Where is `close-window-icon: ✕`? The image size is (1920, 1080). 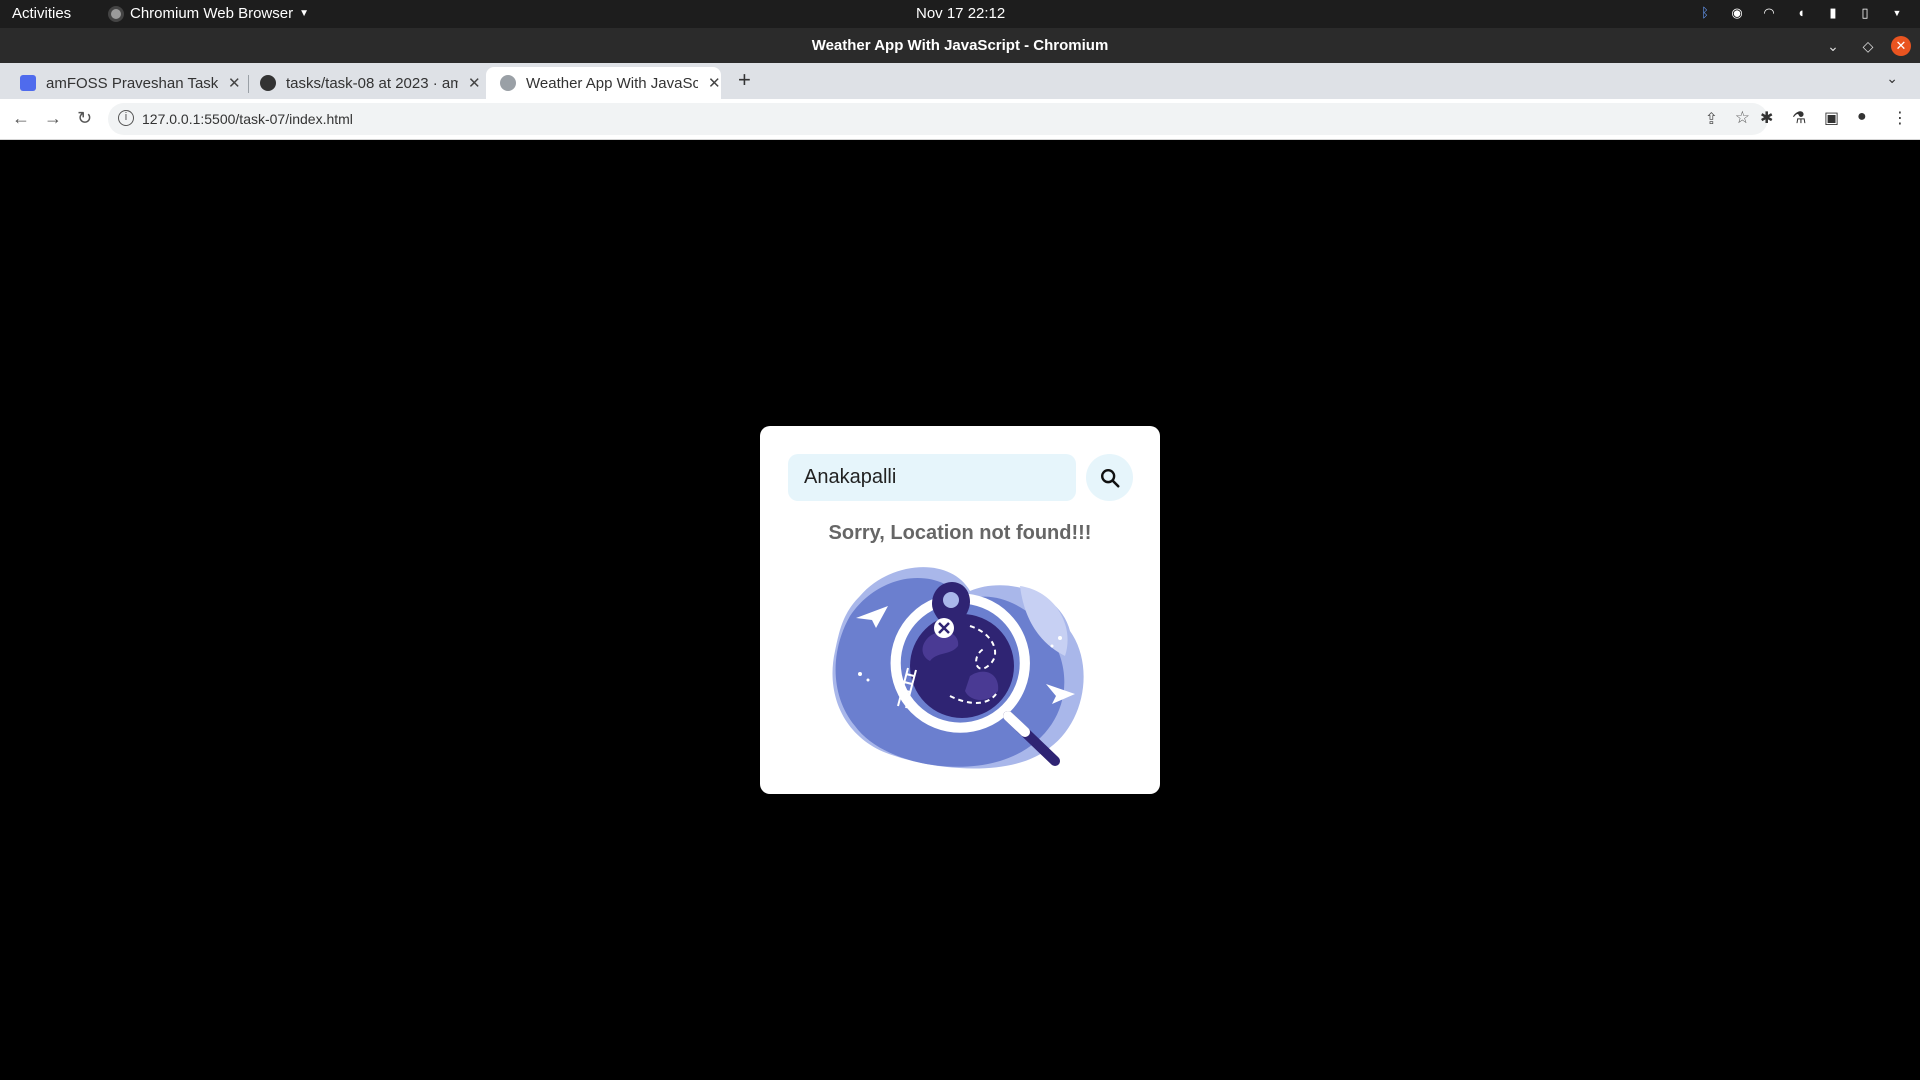 close-window-icon: ✕ is located at coordinates (1901, 46).